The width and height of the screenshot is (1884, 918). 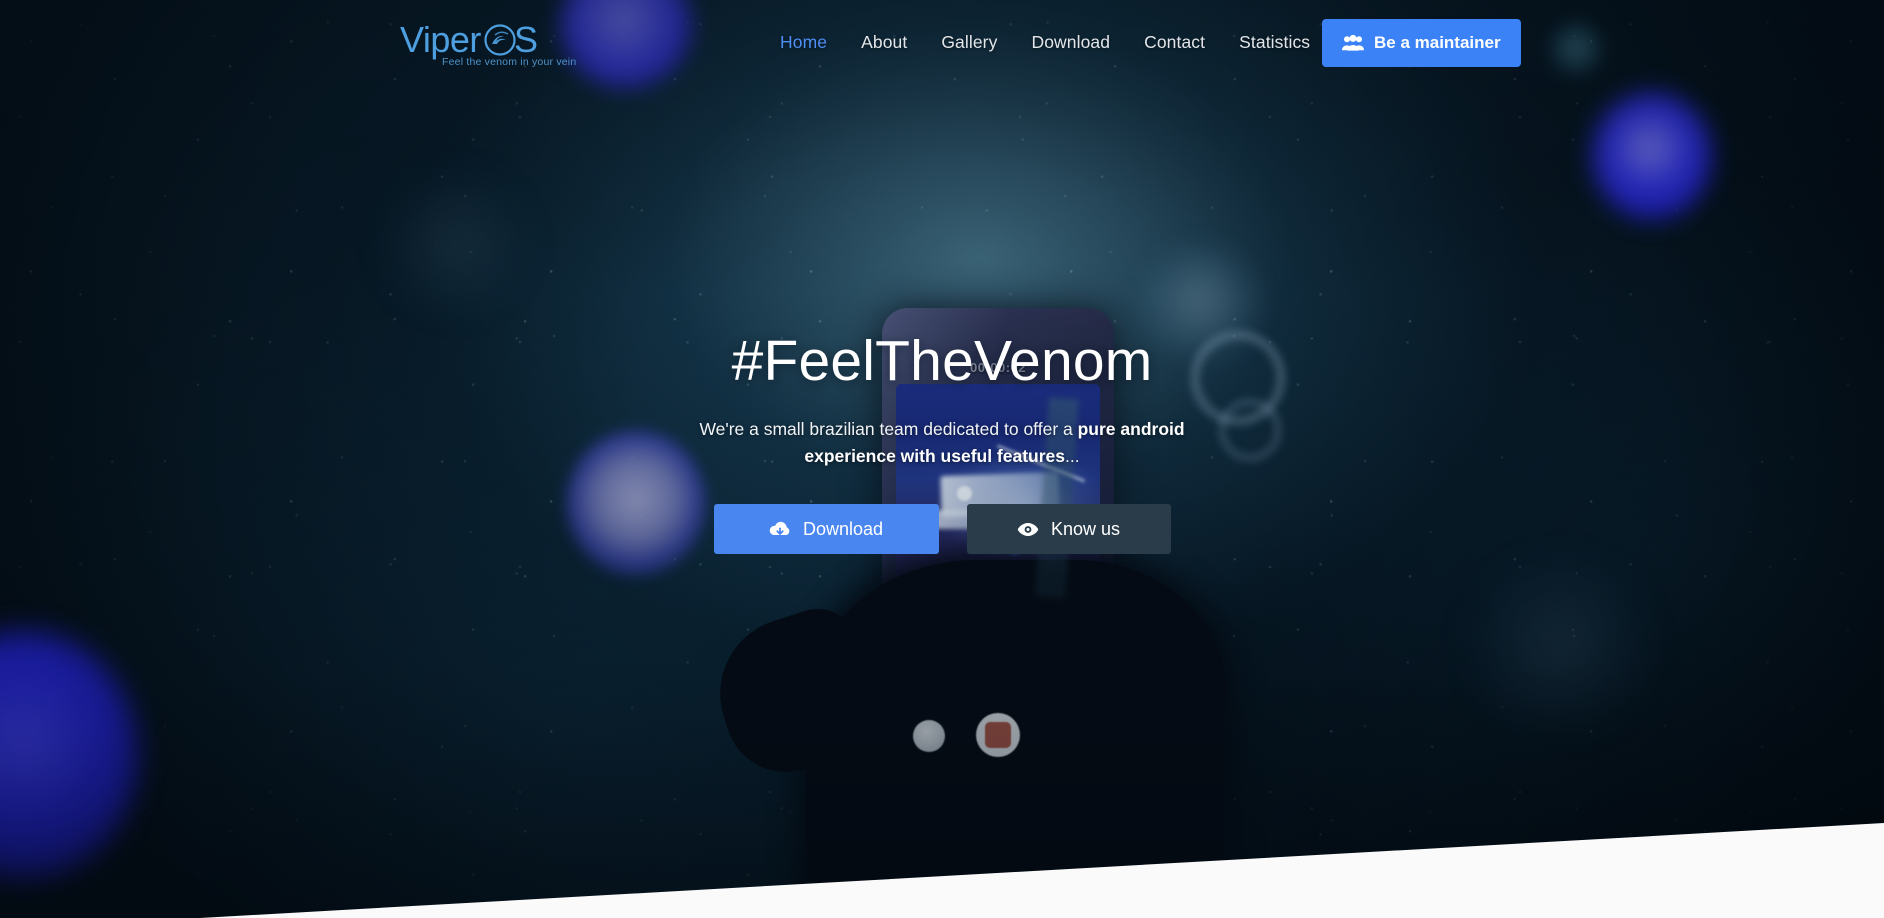 What do you see at coordinates (1174, 42) in the screenshot?
I see `nav-item-contact: Contact` at bounding box center [1174, 42].